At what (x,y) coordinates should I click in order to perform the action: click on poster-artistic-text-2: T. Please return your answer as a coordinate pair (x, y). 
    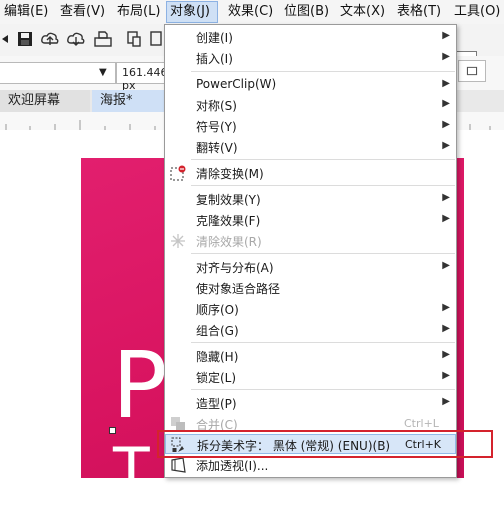
    Looking at the image, I should click on (131, 470).